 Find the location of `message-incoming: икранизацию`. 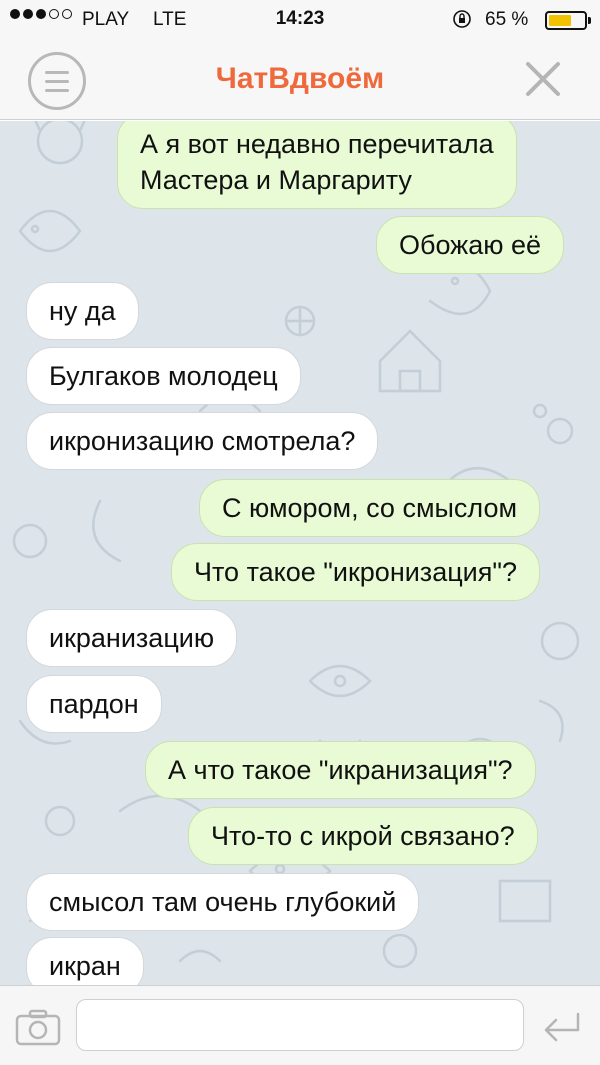

message-incoming: икранизацию is located at coordinates (132, 638).